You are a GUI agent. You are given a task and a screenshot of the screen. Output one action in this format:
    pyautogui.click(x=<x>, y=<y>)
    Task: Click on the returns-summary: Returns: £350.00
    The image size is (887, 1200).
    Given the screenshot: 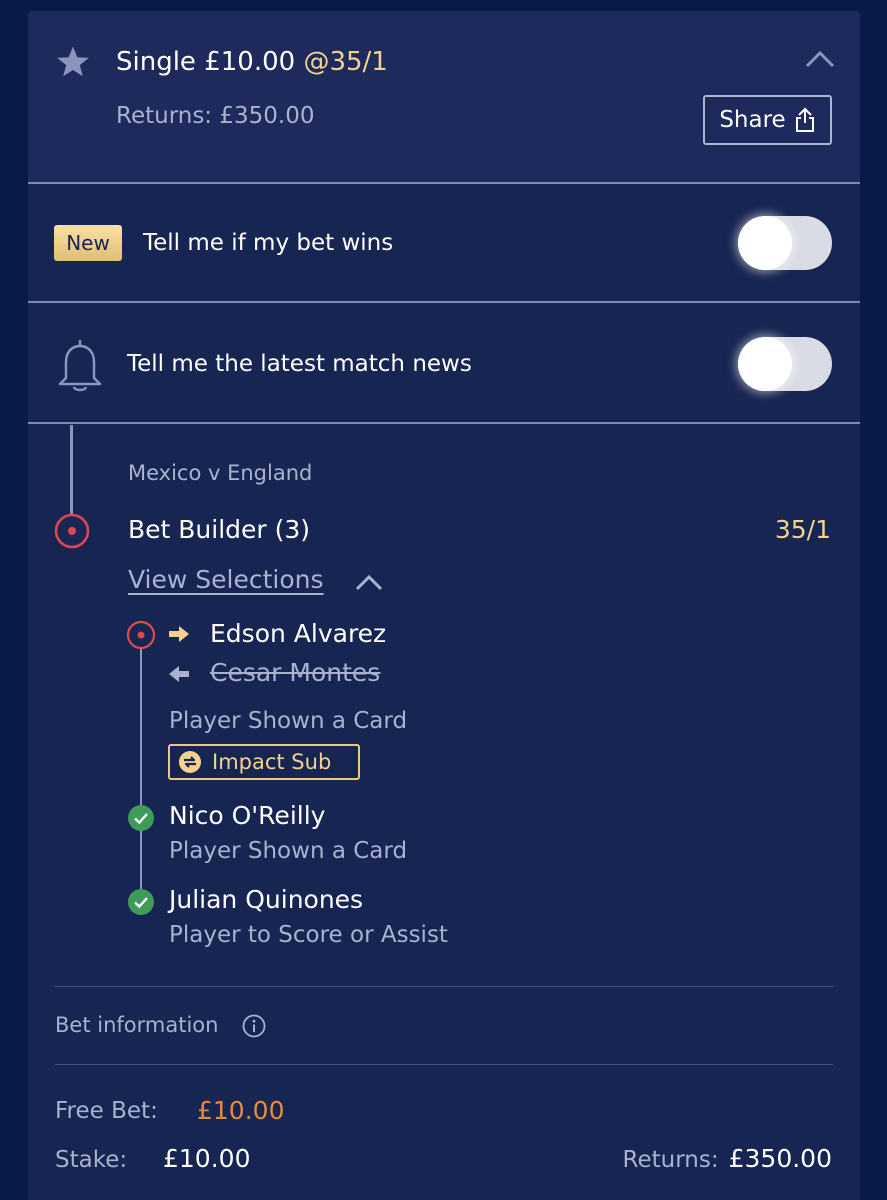 What is the action you would take?
    pyautogui.click(x=727, y=1158)
    